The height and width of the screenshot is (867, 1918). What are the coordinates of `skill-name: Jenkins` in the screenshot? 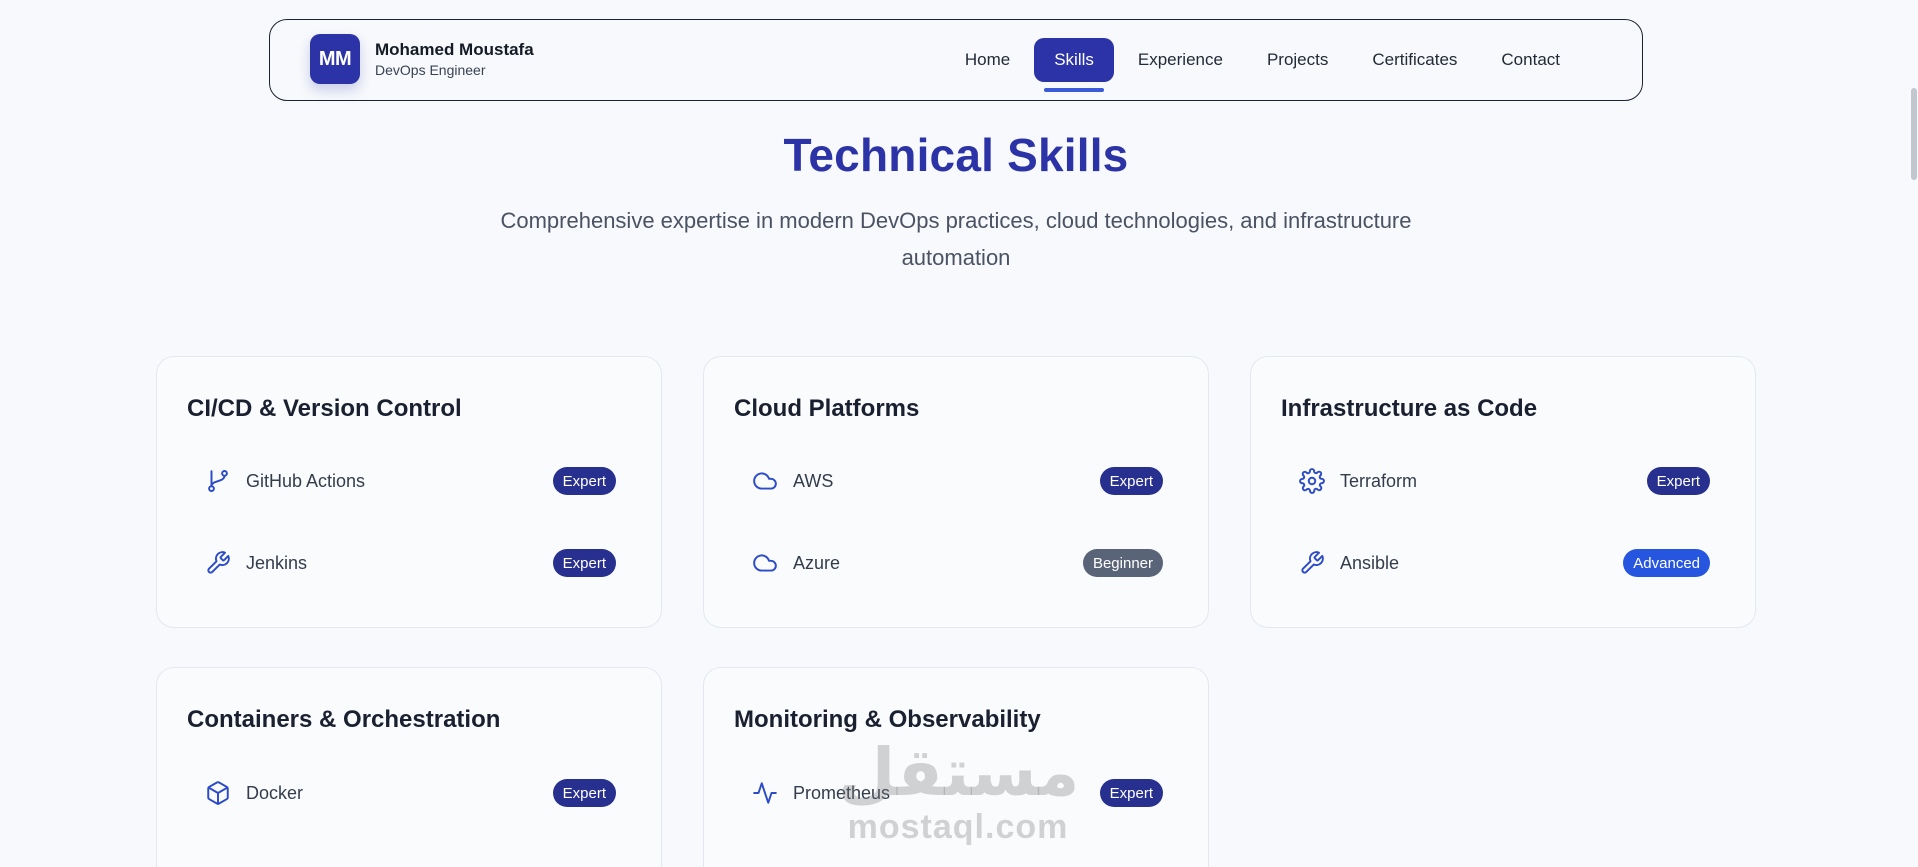 It's located at (277, 562).